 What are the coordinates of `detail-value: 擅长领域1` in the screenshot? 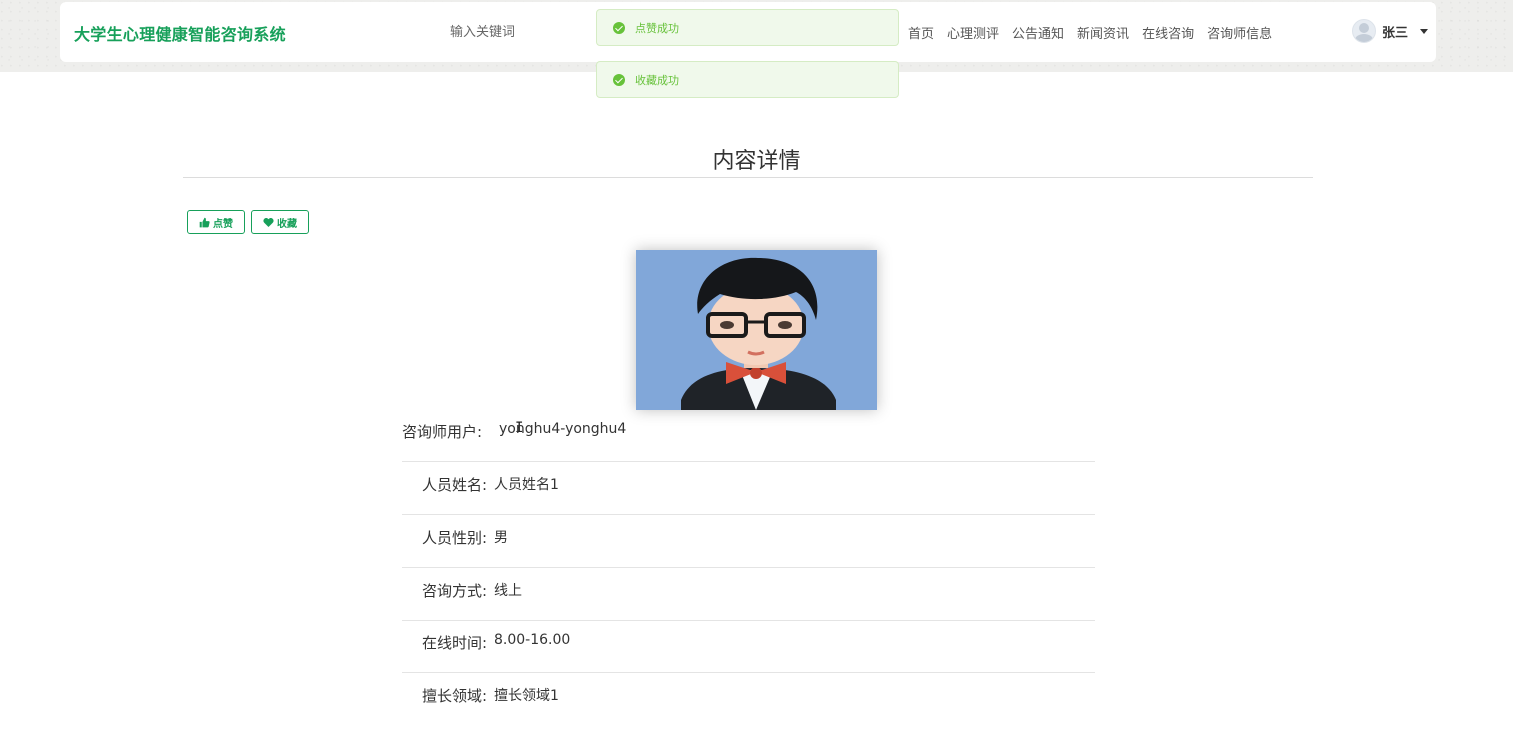 It's located at (526, 696).